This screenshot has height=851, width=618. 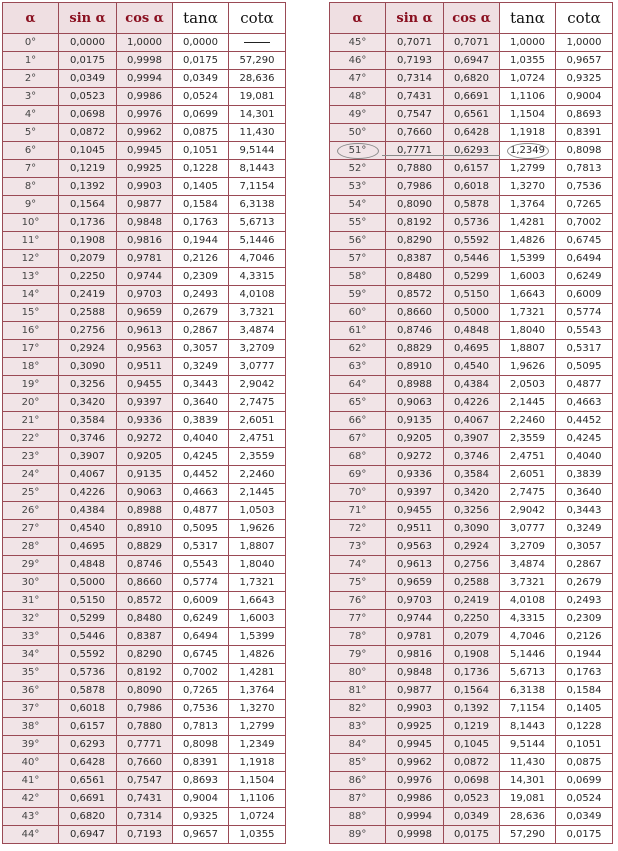 What do you see at coordinates (144, 546) in the screenshot?
I see `table-row: 28° 0,4695 0,8829 0,5317 1,8807` at bounding box center [144, 546].